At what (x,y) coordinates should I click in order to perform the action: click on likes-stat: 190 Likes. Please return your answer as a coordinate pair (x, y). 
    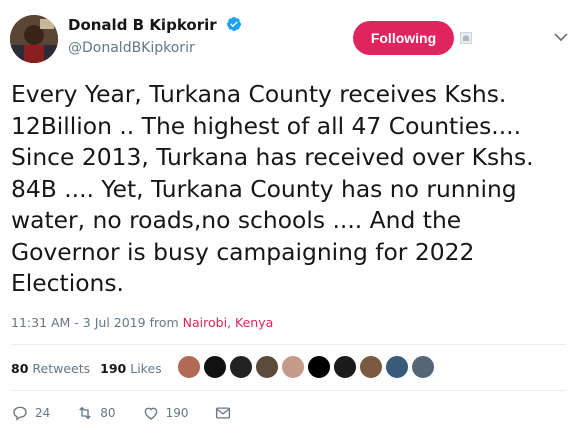
    Looking at the image, I should click on (131, 368).